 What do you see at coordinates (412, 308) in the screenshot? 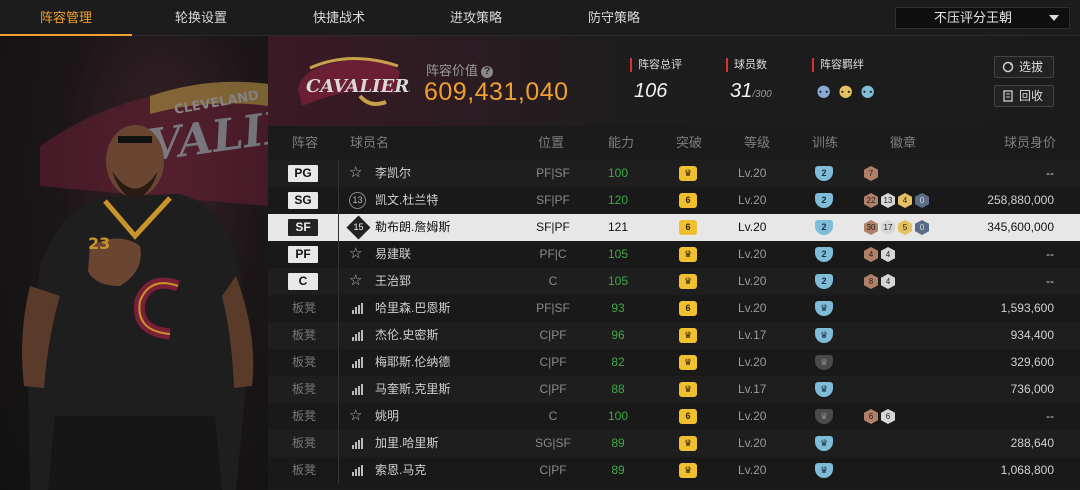
I see `player-name: 哈里森.巴恩斯` at bounding box center [412, 308].